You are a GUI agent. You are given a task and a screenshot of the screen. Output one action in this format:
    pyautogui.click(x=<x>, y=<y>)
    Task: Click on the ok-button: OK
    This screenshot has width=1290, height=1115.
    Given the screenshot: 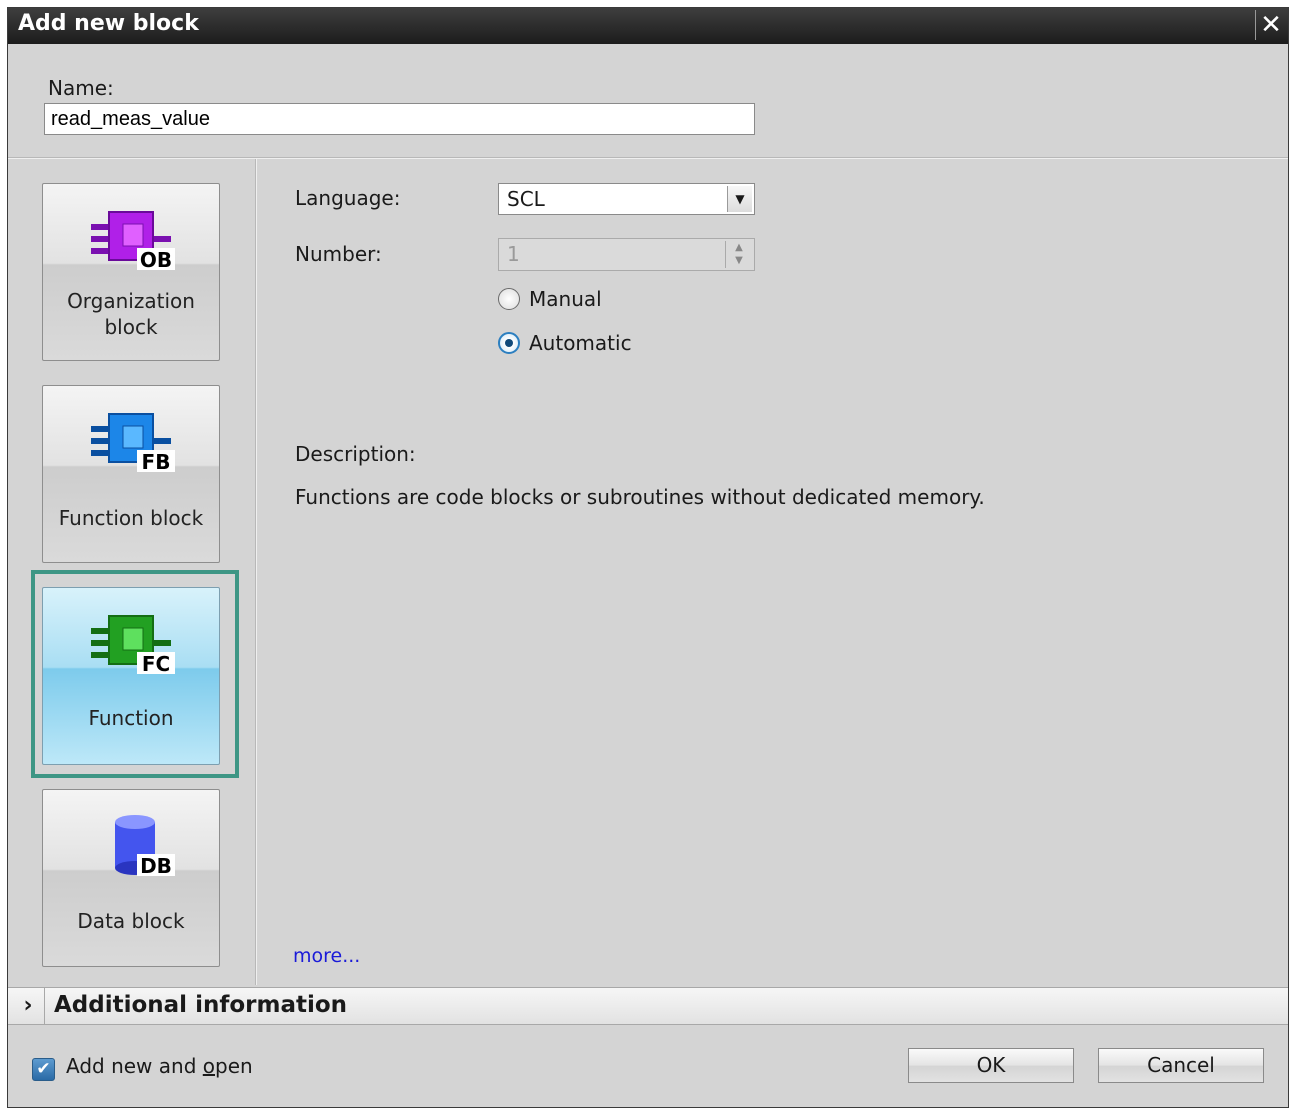 What is the action you would take?
    pyautogui.click(x=991, y=1065)
    